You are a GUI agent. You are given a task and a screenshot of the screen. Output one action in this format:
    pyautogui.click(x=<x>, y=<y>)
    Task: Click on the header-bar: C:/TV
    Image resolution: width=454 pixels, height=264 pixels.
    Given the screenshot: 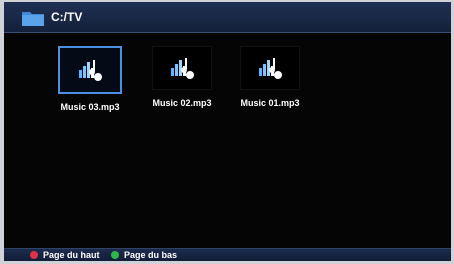 What is the action you would take?
    pyautogui.click(x=227, y=17)
    